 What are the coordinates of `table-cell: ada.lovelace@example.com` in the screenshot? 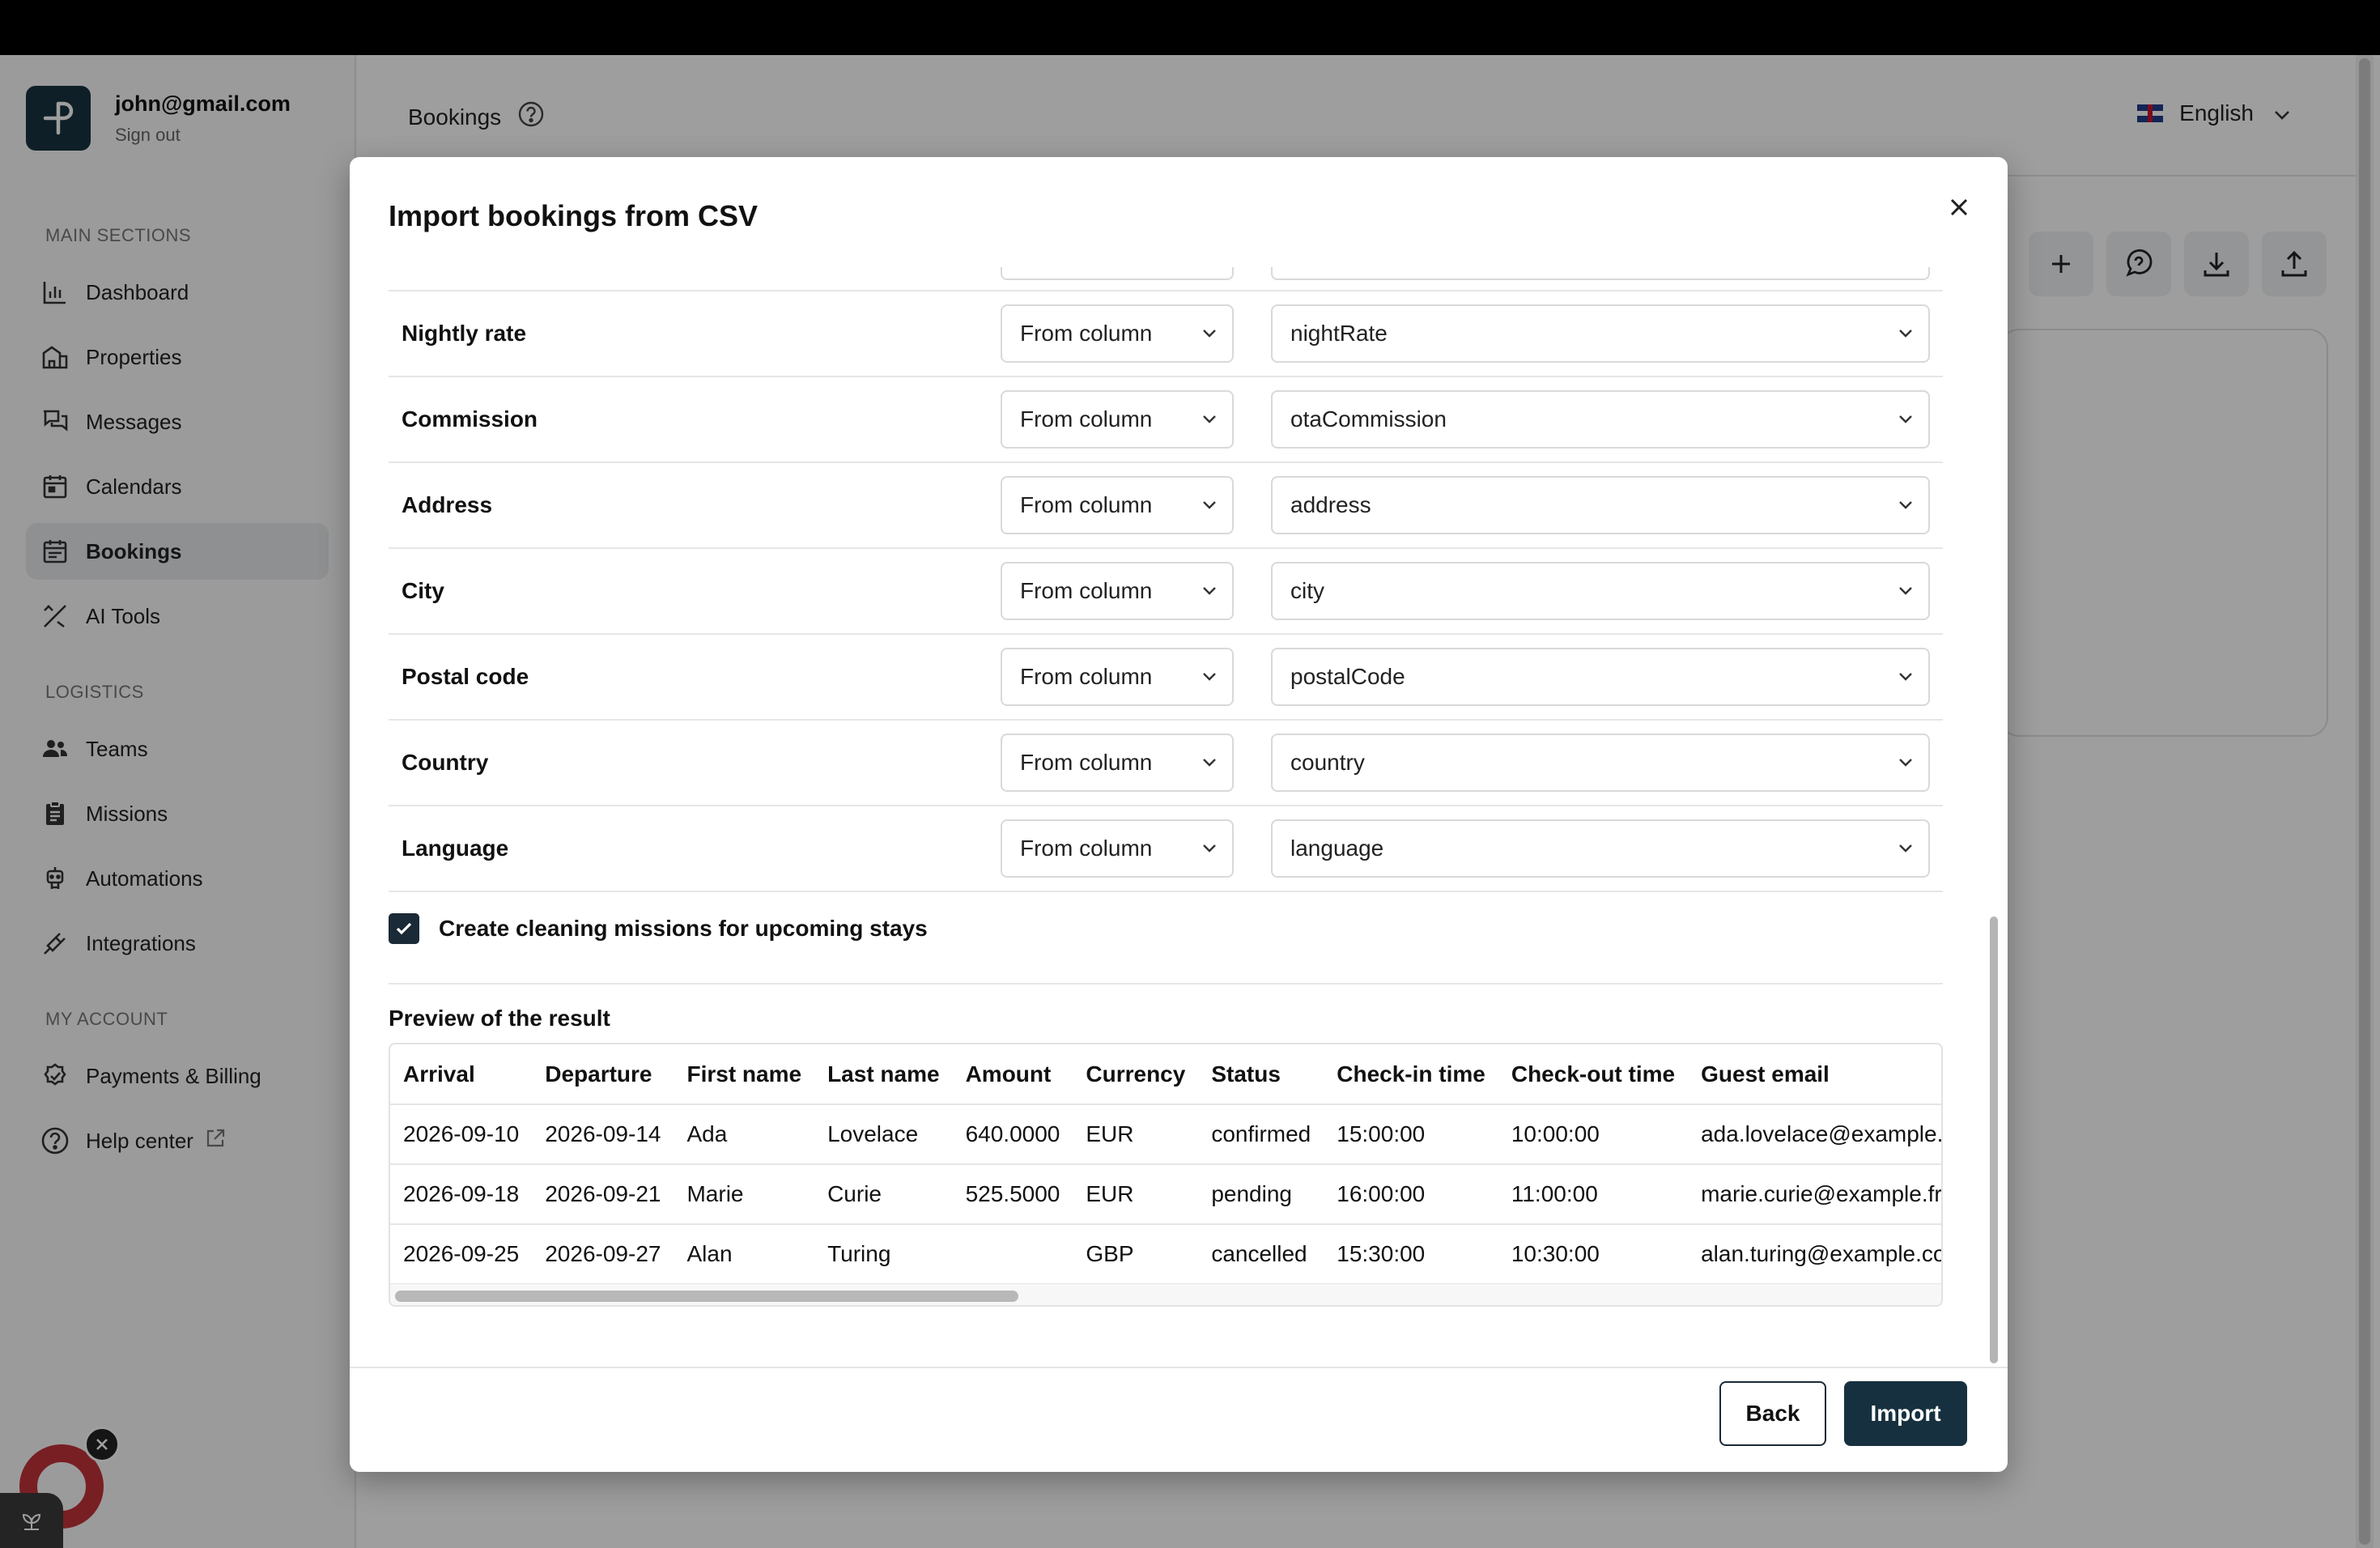 It's located at (1814, 1135).